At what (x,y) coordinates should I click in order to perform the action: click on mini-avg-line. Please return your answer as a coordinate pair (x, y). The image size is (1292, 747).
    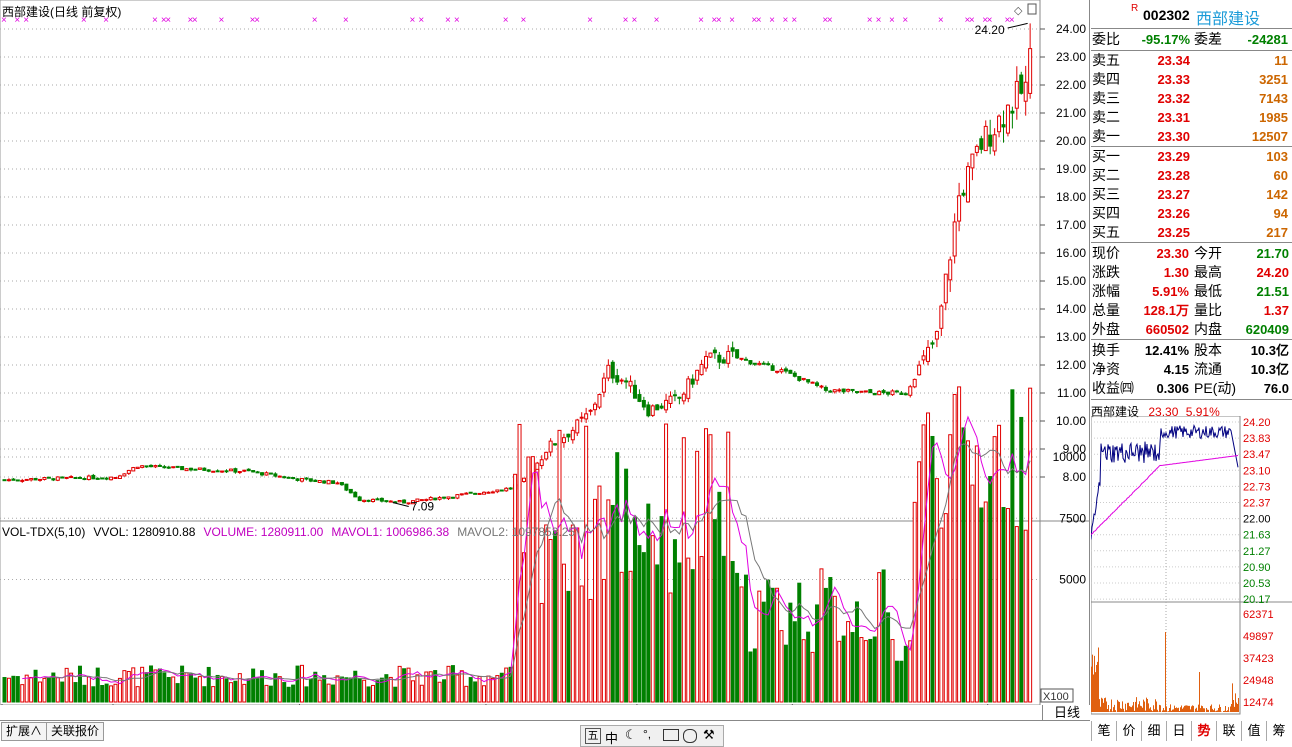
    Looking at the image, I should click on (1165, 495).